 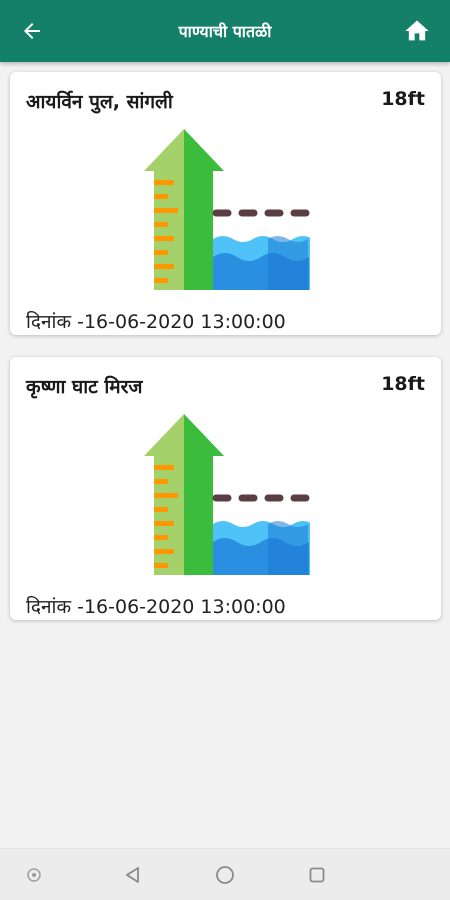 I want to click on page-title: पाण्याची पातळी, so click(x=225, y=31).